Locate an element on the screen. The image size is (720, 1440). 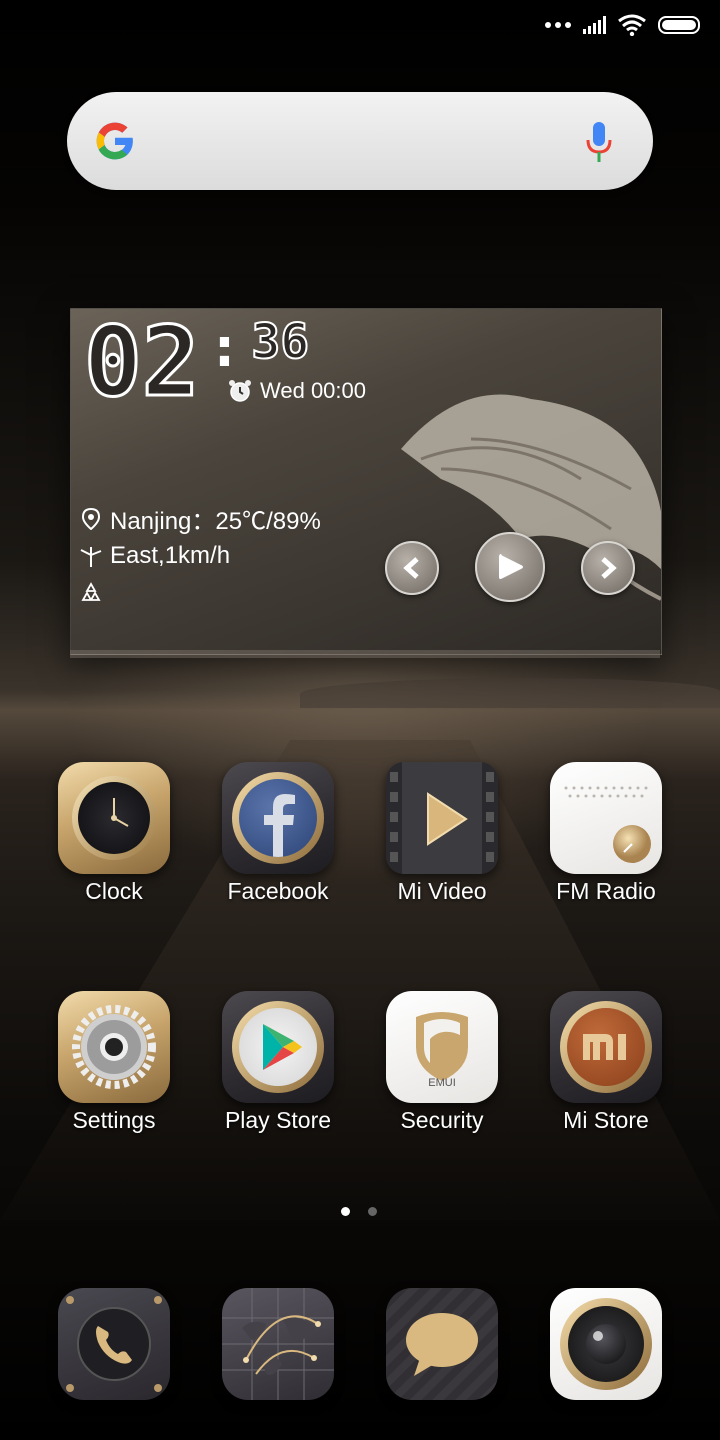
app-facebook: Facebook is located at coordinates (278, 833).